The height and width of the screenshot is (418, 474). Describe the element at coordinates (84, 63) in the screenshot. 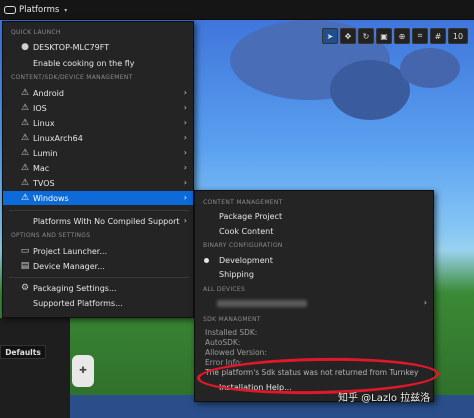

I see `menu-item-label: Enable cooking on the fly` at that location.